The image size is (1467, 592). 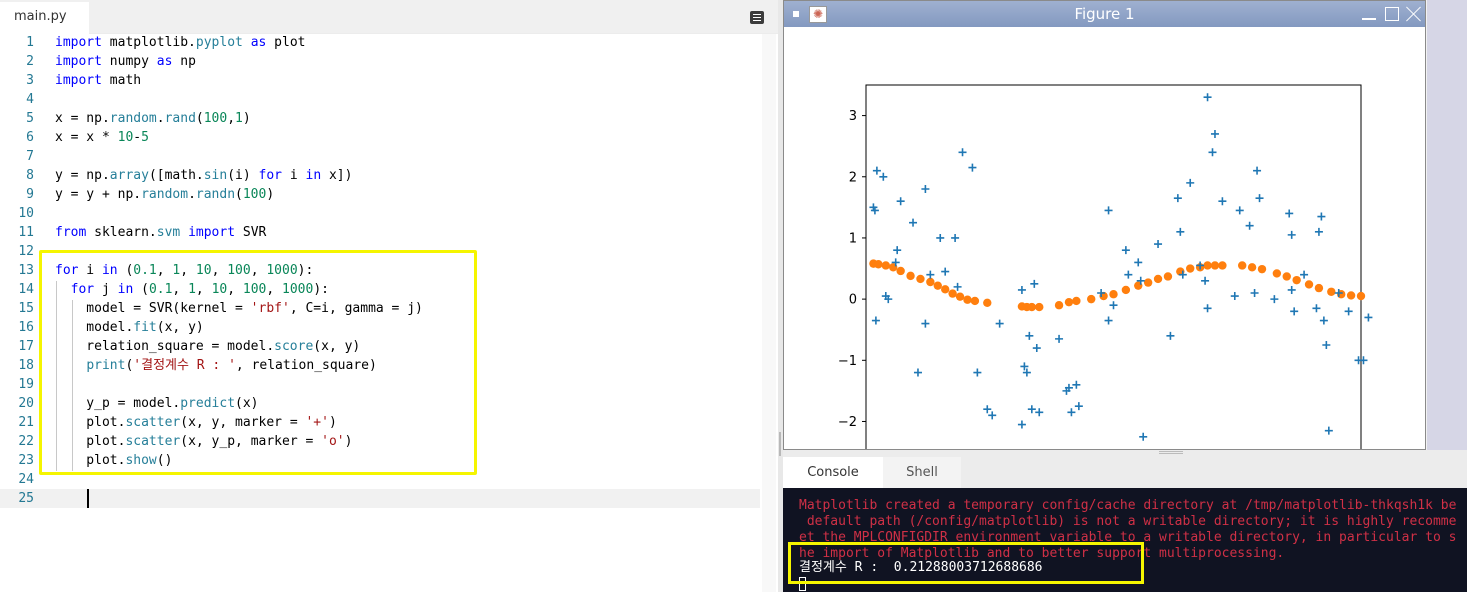 What do you see at coordinates (26, 365) in the screenshot?
I see `line-number: 18` at bounding box center [26, 365].